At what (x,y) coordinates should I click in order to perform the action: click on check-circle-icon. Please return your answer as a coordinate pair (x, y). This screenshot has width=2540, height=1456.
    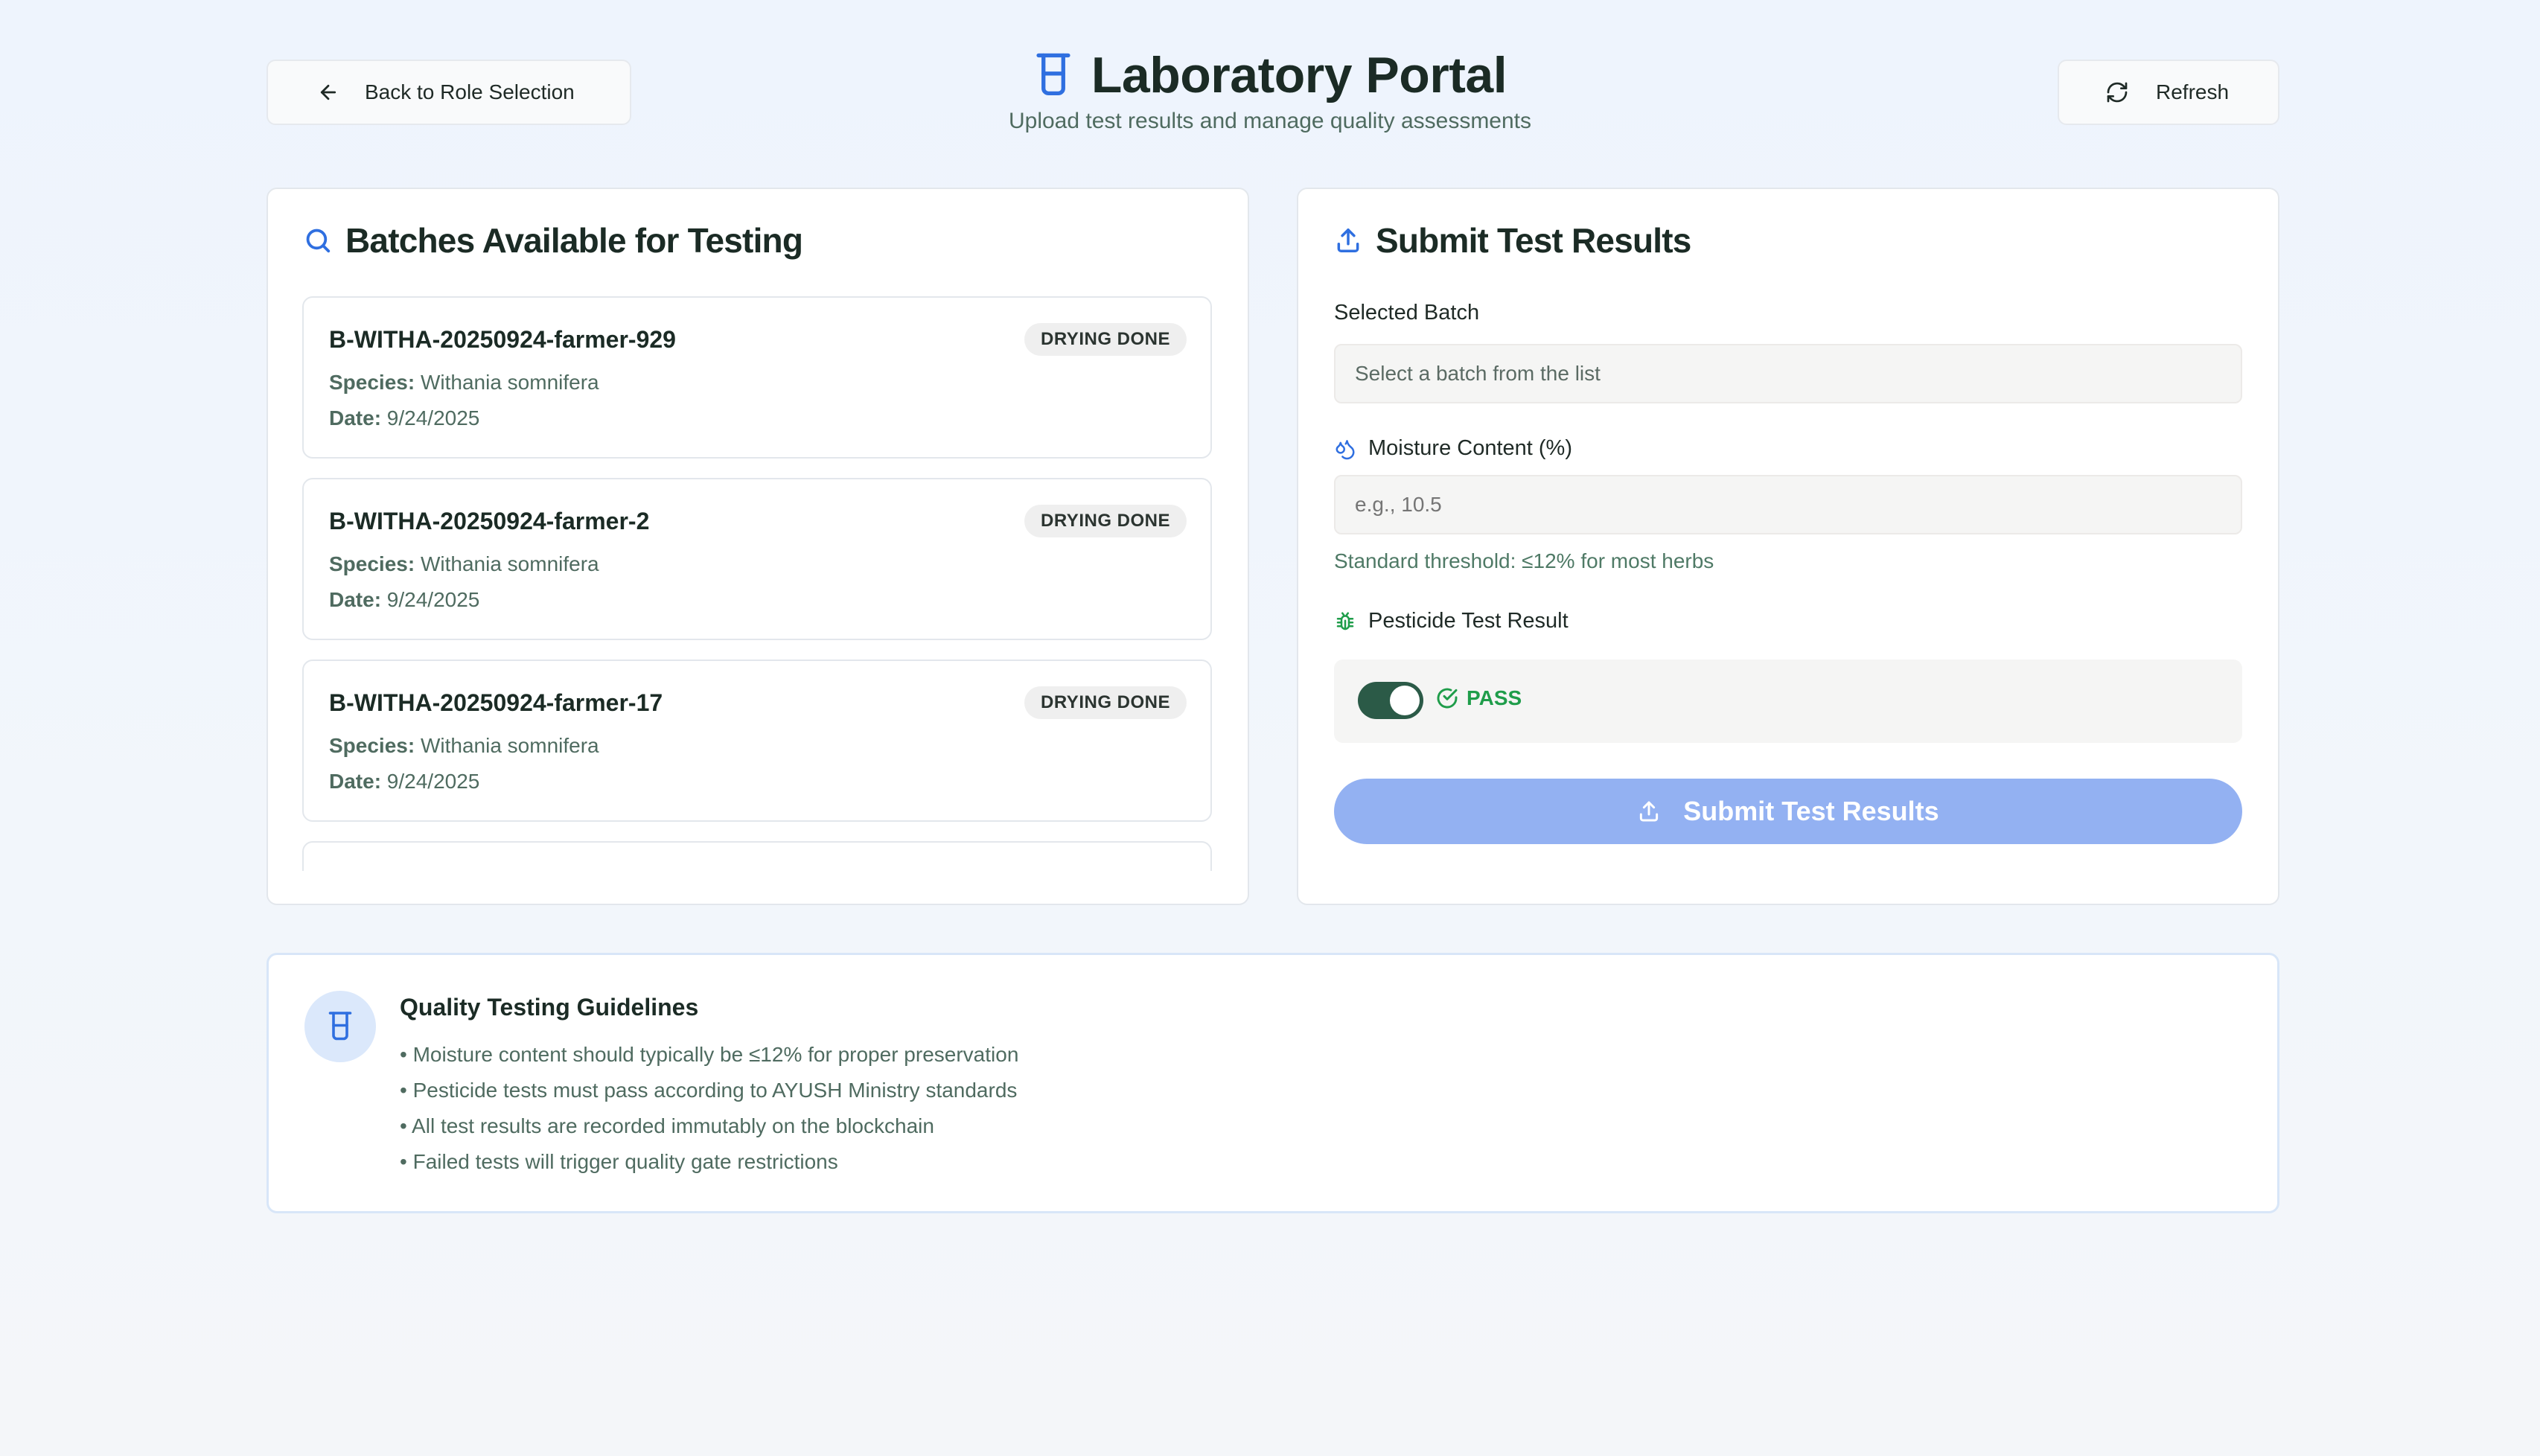
    Looking at the image, I should click on (1447, 698).